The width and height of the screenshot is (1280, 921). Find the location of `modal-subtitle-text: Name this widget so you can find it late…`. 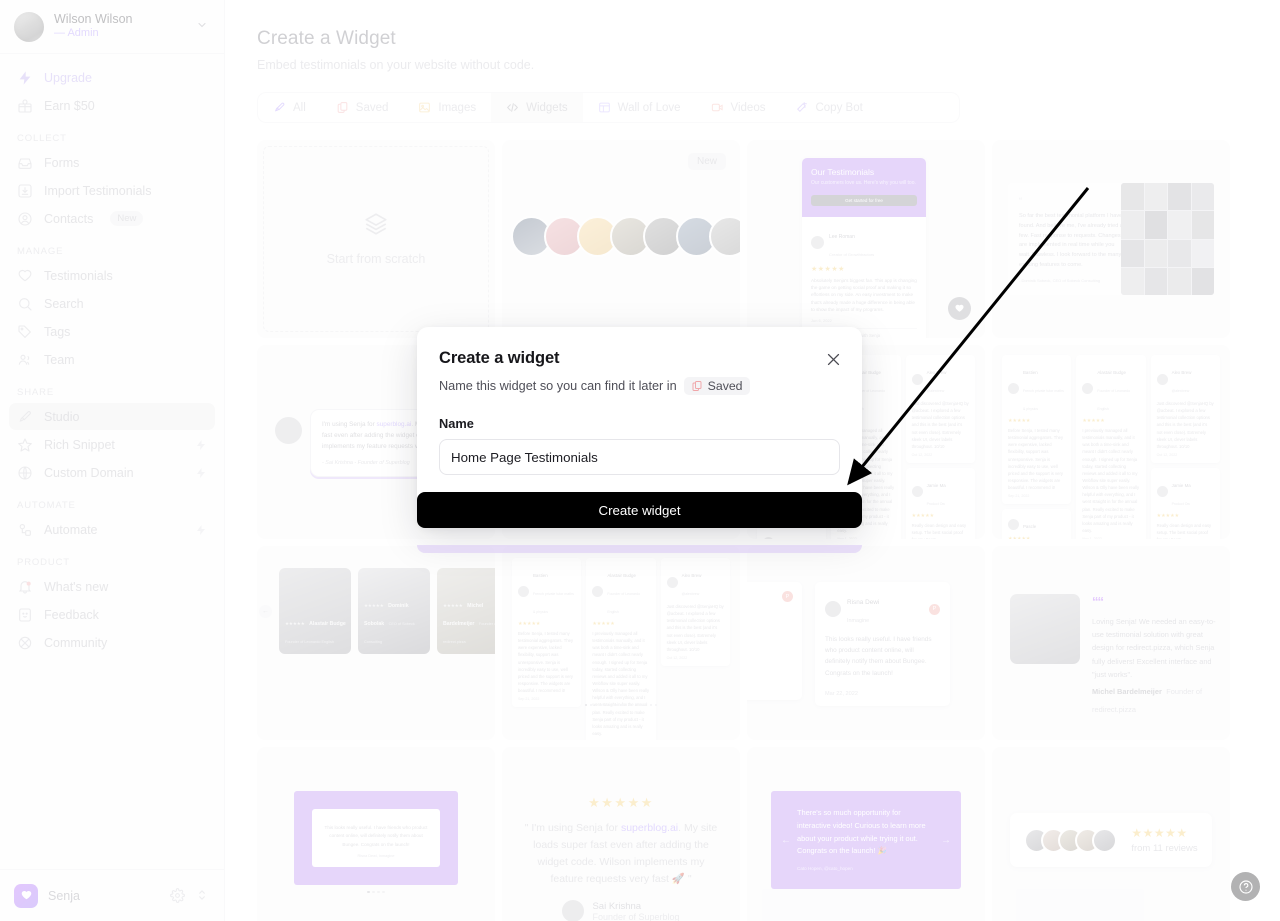

modal-subtitle-text: Name this widget so you can find it late… is located at coordinates (558, 386).